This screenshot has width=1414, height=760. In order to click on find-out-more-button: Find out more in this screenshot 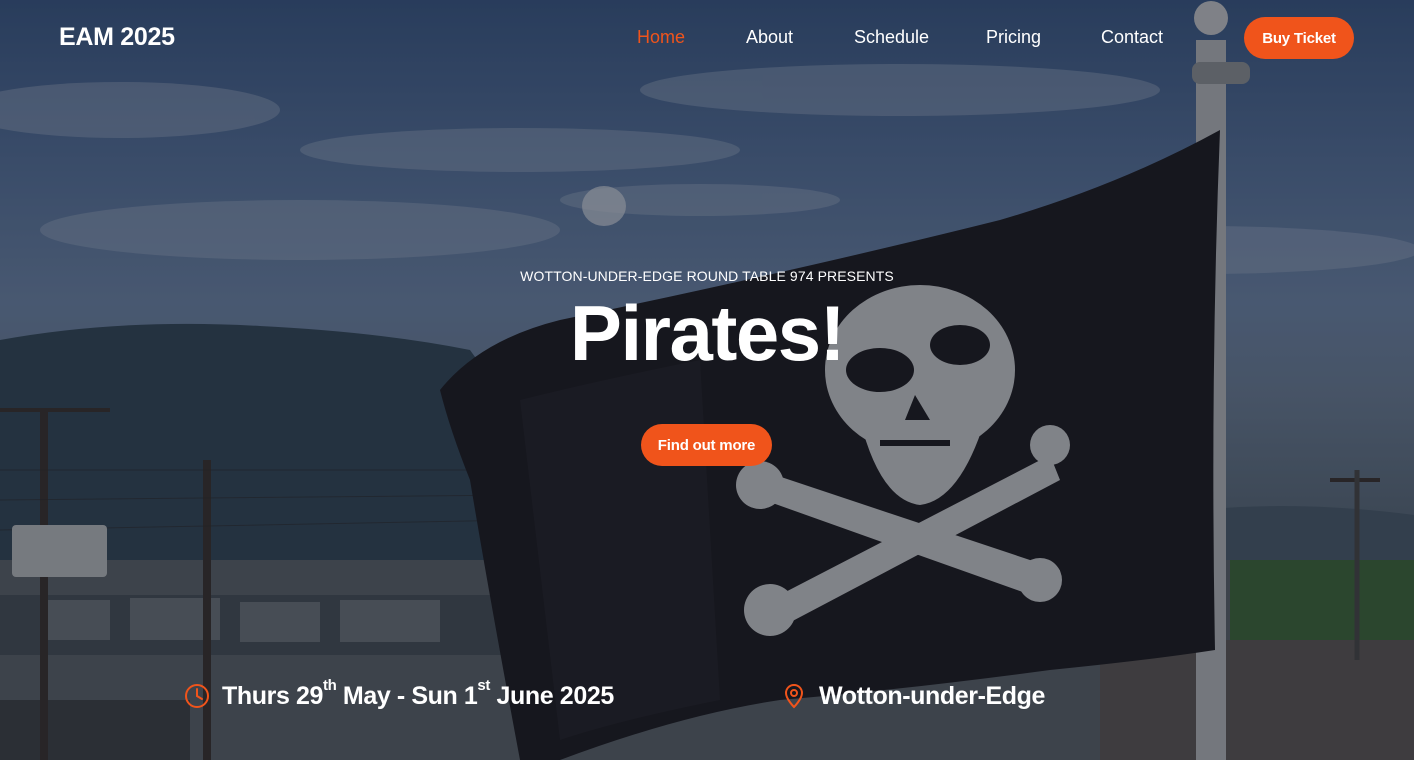, I will do `click(706, 445)`.